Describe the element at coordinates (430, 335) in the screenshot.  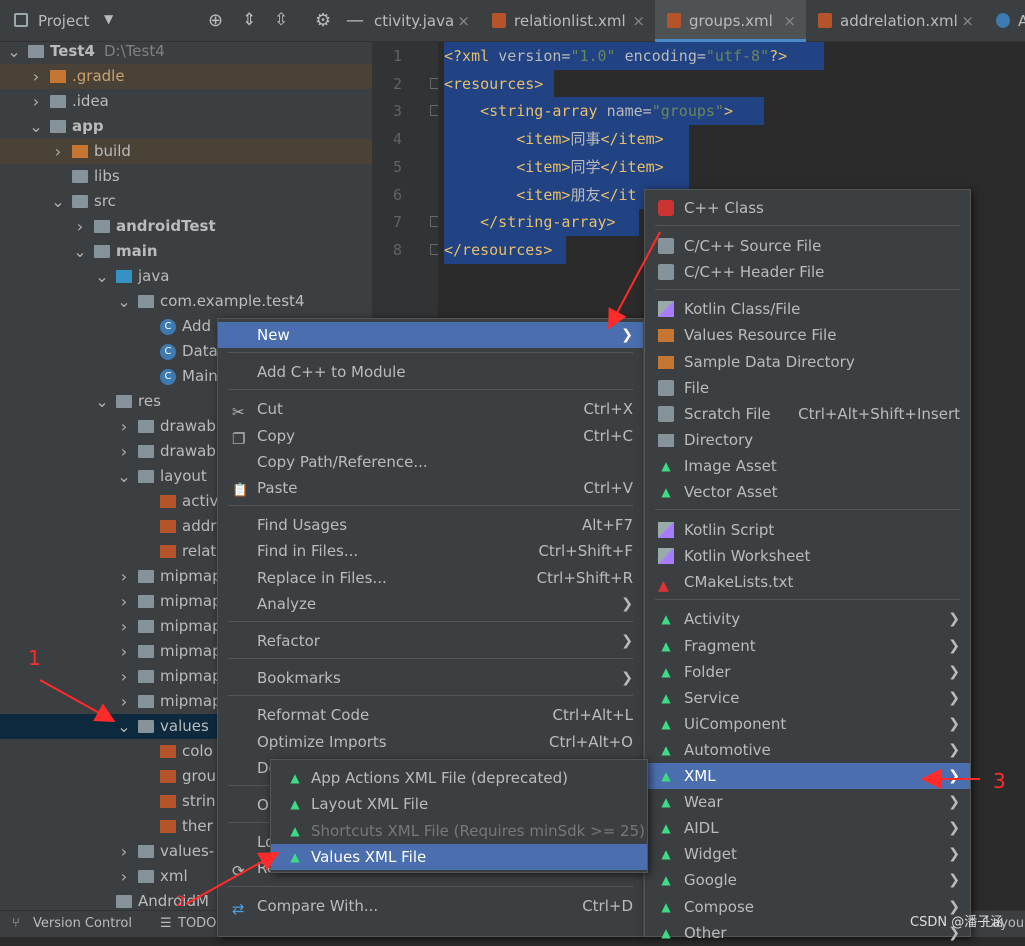
I see `menu-item: New ❯` at that location.